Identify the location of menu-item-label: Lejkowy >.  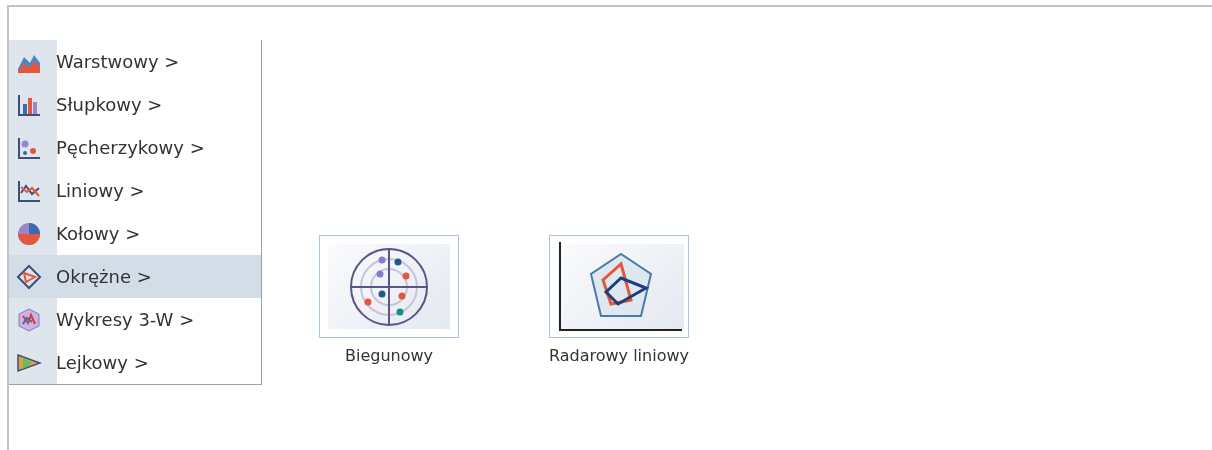
(102, 362).